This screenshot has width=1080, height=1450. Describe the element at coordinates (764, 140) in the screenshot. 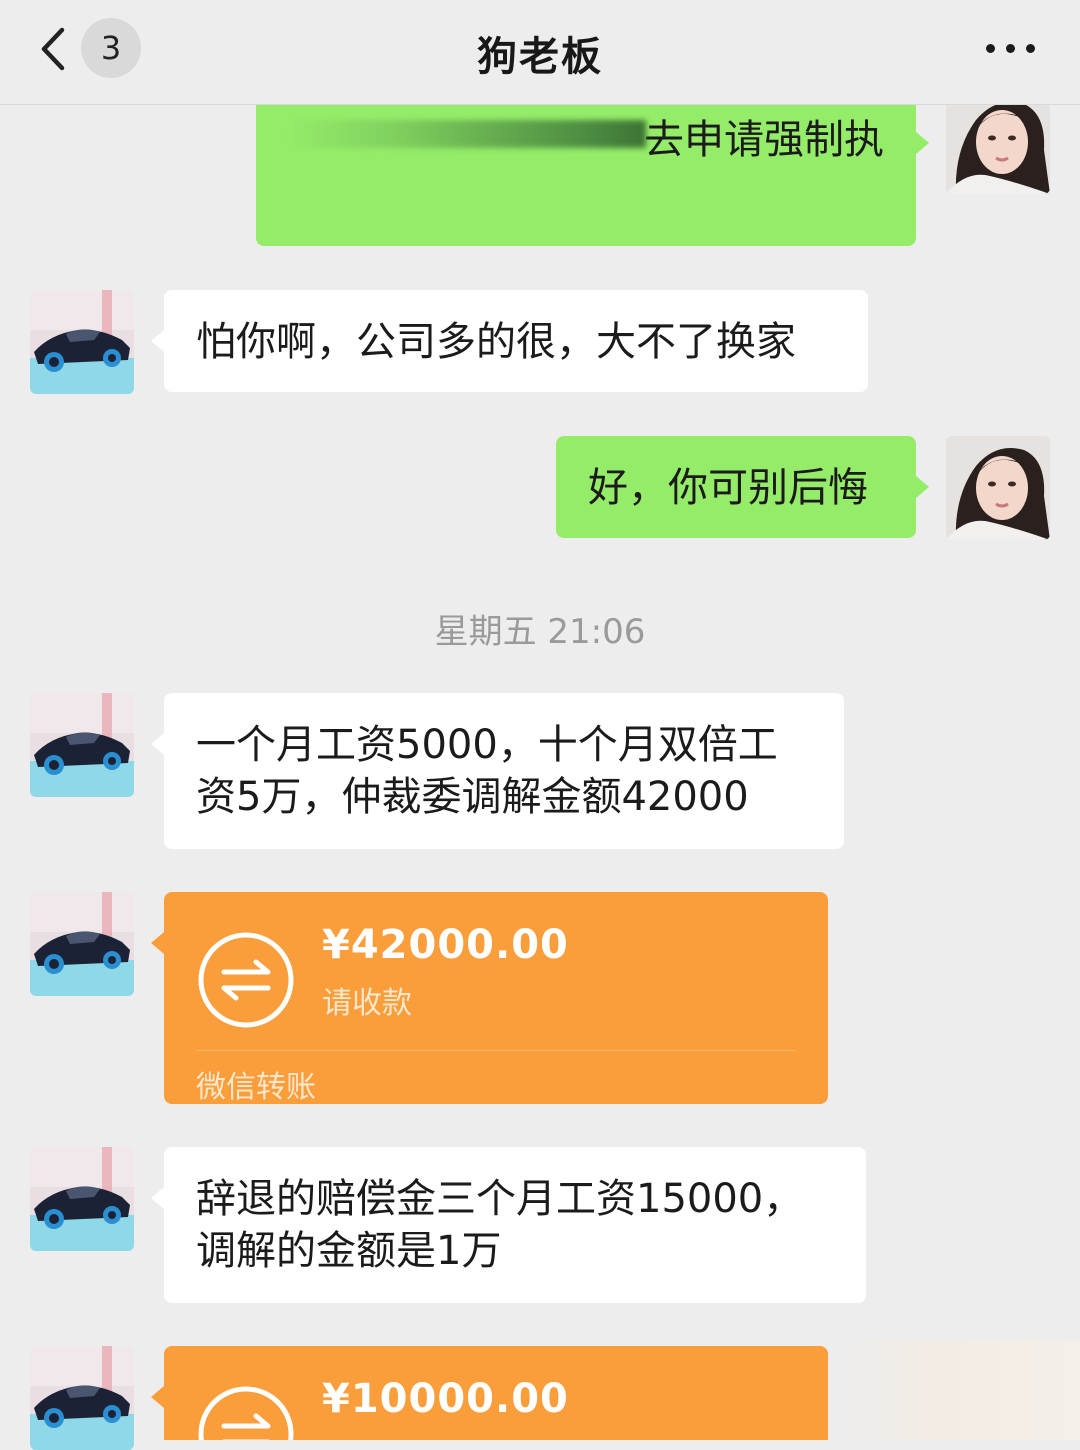

I see `message-text: 去申请强制执` at that location.